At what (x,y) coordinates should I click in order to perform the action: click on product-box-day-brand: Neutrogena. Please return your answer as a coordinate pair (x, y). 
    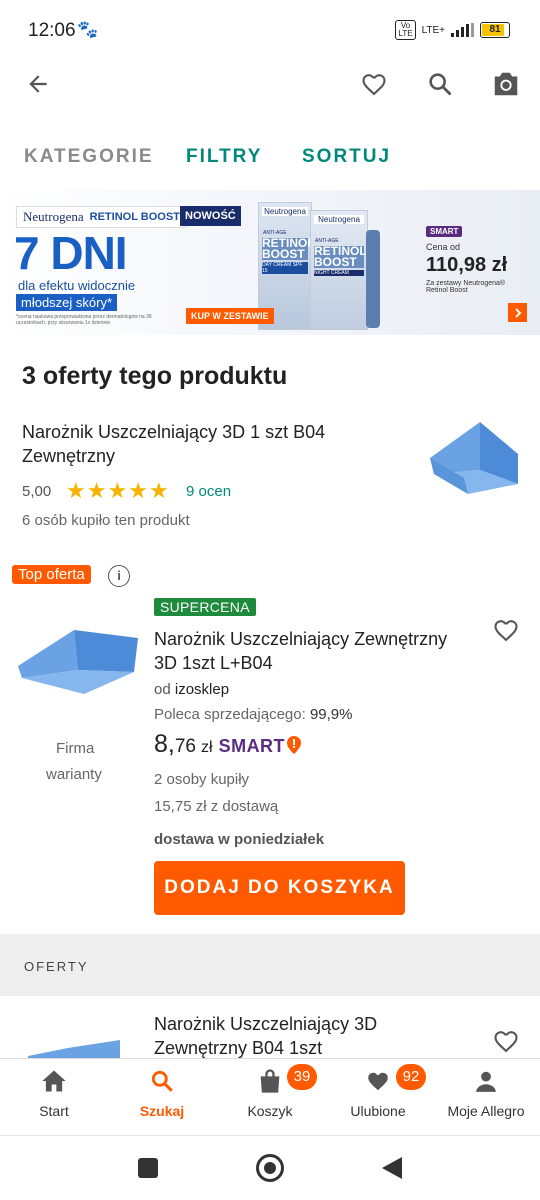
    Looking at the image, I should click on (285, 211).